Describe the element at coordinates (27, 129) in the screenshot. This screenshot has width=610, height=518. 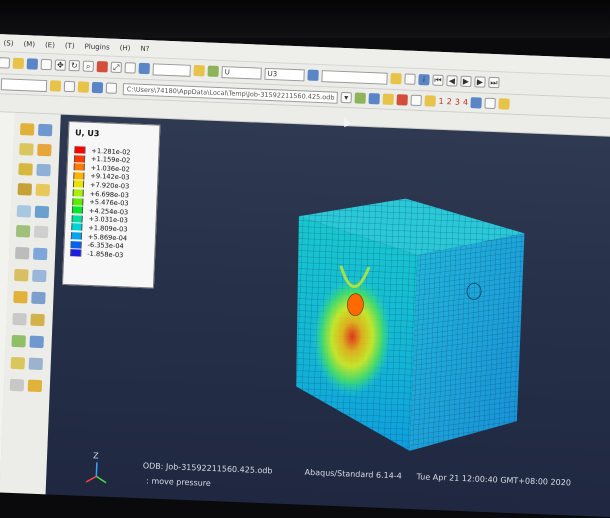
I see `contour-plot-icon` at that location.